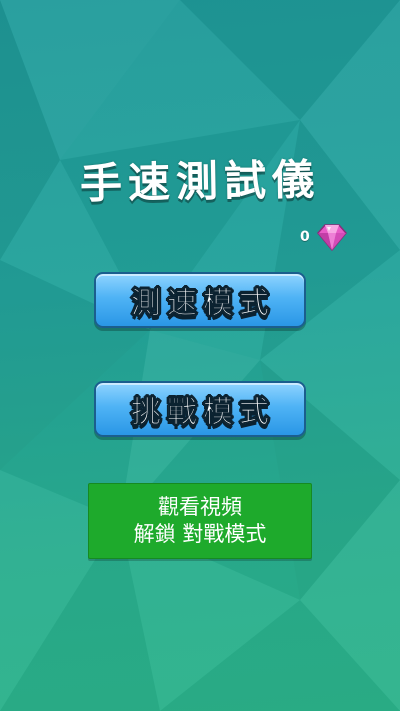  I want to click on challenge-mode-button: 挑戰模式, so click(200, 409).